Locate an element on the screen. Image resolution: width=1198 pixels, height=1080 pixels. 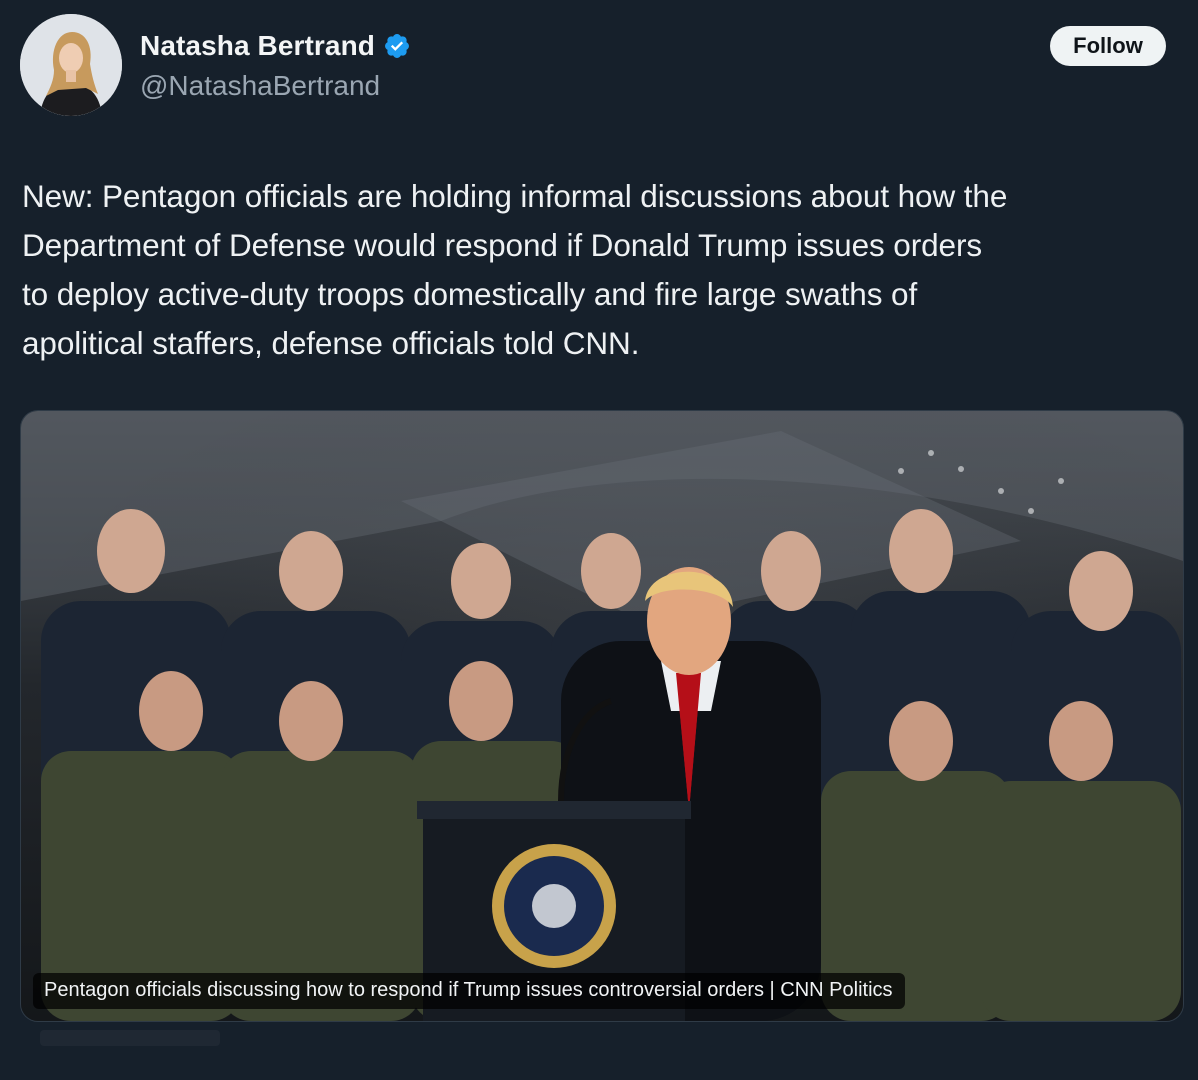
user-handle: @NatashaBertrand is located at coordinates (260, 86).